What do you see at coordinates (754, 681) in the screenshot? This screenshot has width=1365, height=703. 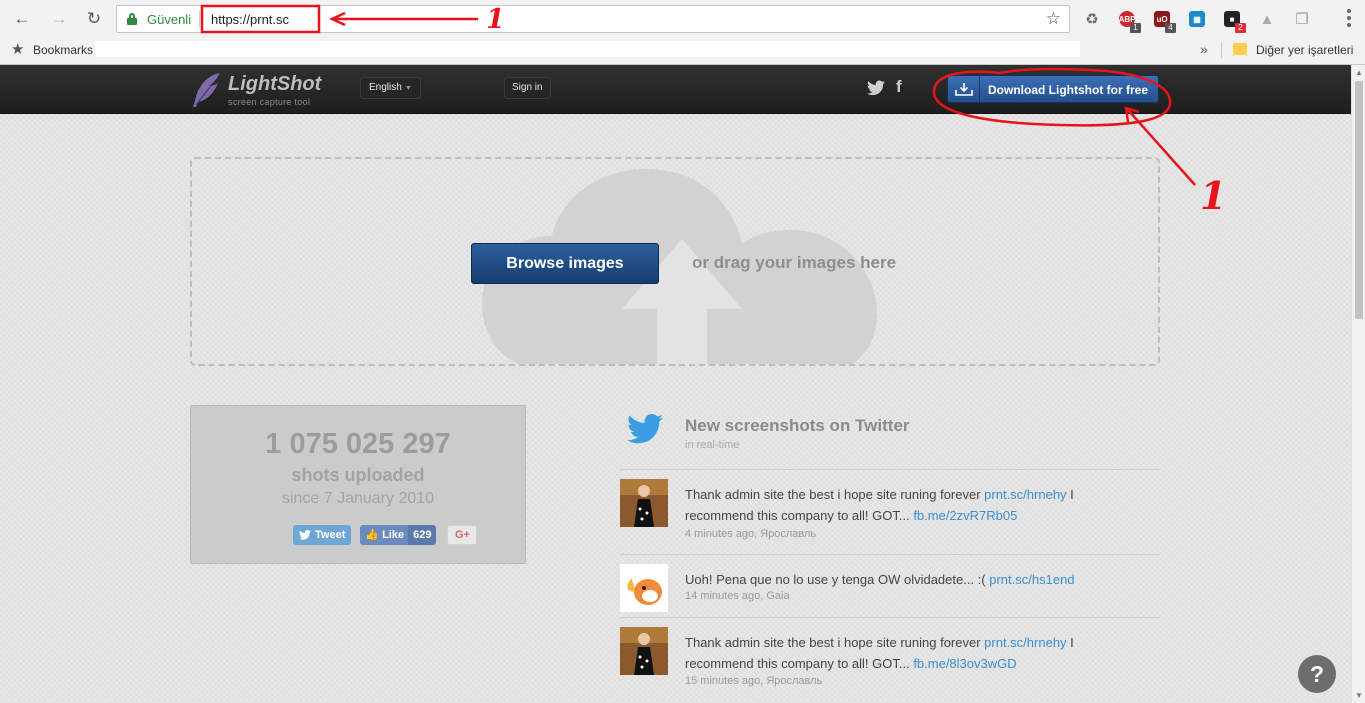 I see `tweet-meta: 15 minutes ago, Ярославль` at bounding box center [754, 681].